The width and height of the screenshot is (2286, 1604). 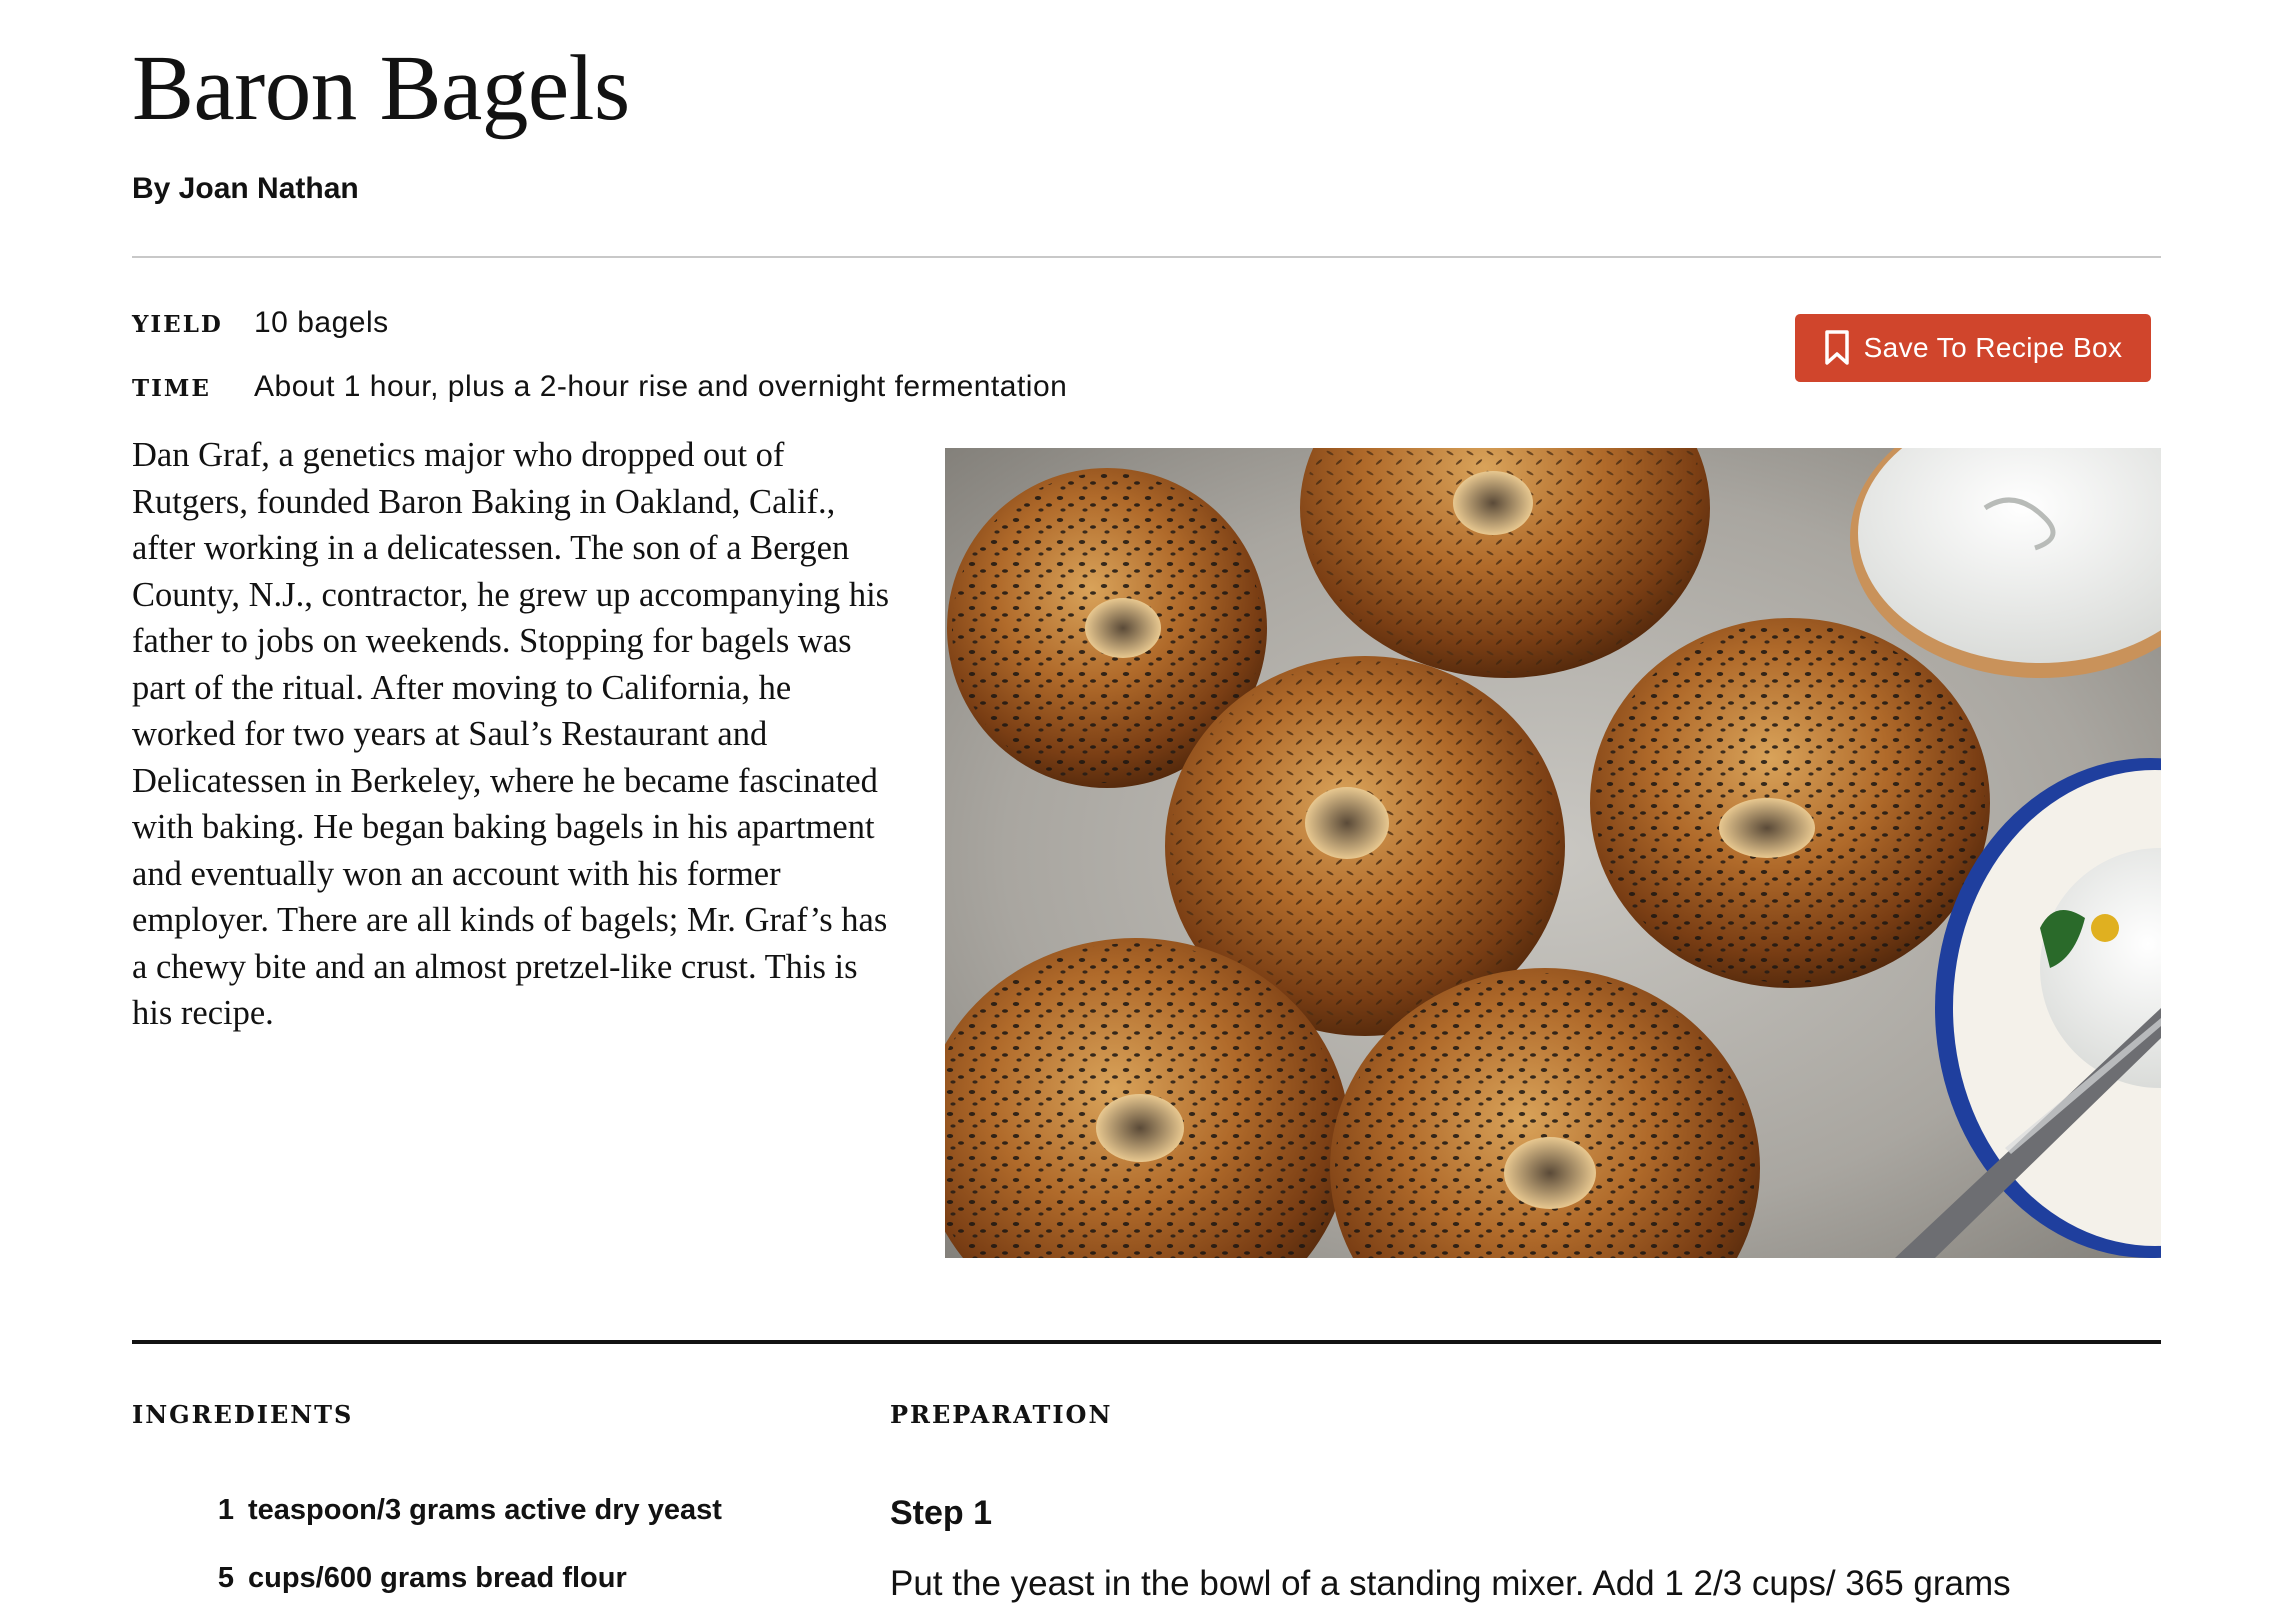 I want to click on ingredients-heading: Ingredients, so click(x=243, y=1414).